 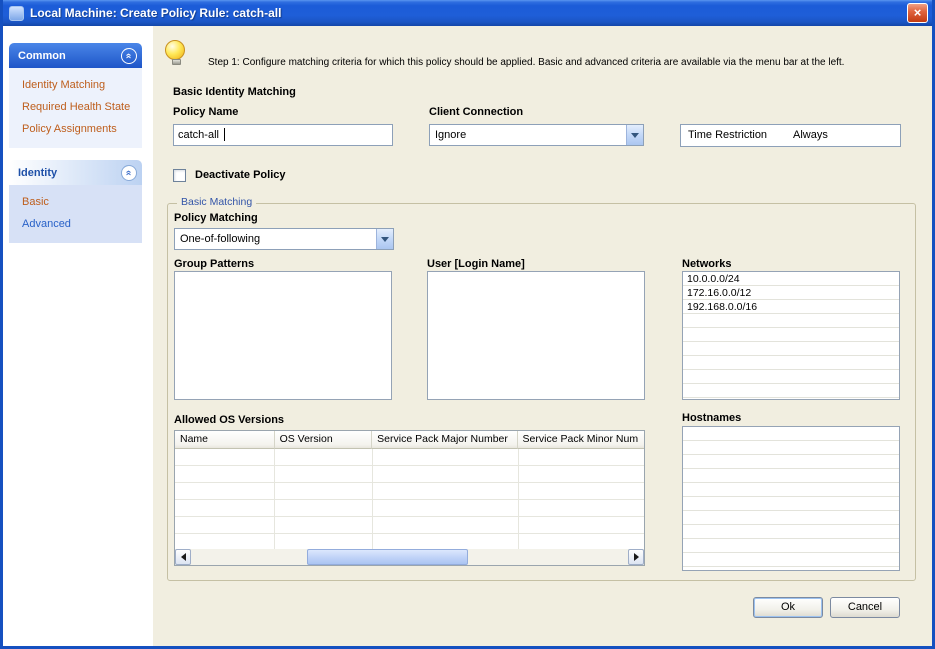 What do you see at coordinates (16, 13) in the screenshot?
I see `window-icon` at bounding box center [16, 13].